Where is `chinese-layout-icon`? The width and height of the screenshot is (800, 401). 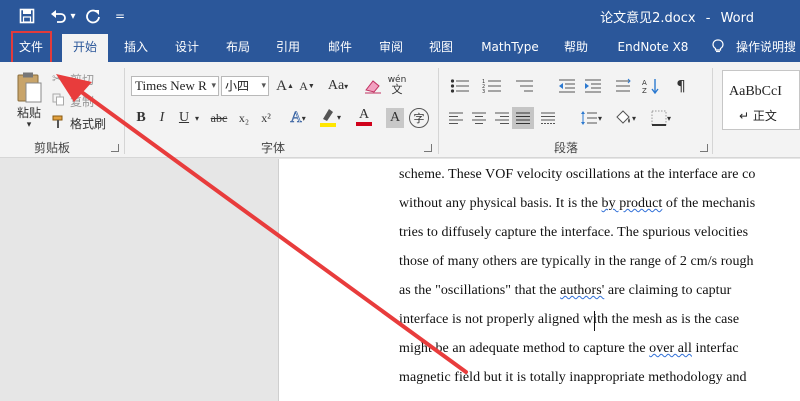 chinese-layout-icon is located at coordinates (623, 86).